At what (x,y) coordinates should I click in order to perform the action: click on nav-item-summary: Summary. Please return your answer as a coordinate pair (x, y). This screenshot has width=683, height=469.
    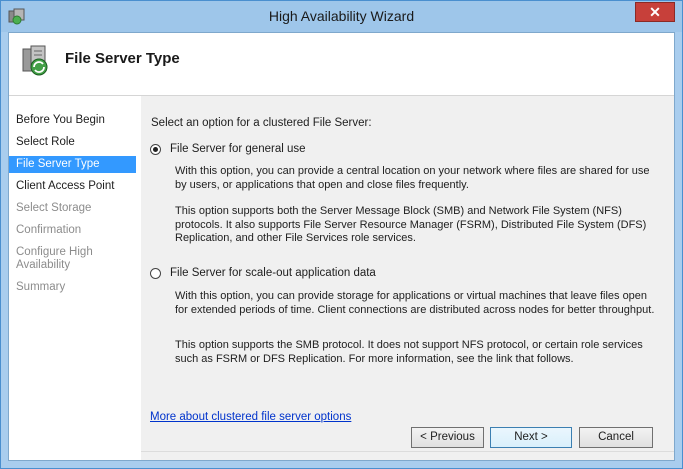
    Looking at the image, I should click on (41, 287).